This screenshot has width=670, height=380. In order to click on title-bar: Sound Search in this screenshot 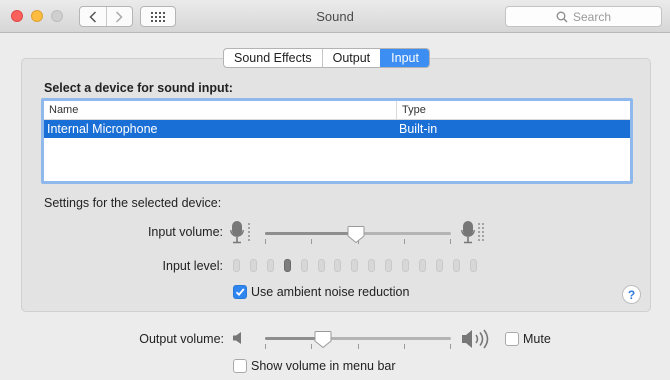, I will do `click(335, 16)`.